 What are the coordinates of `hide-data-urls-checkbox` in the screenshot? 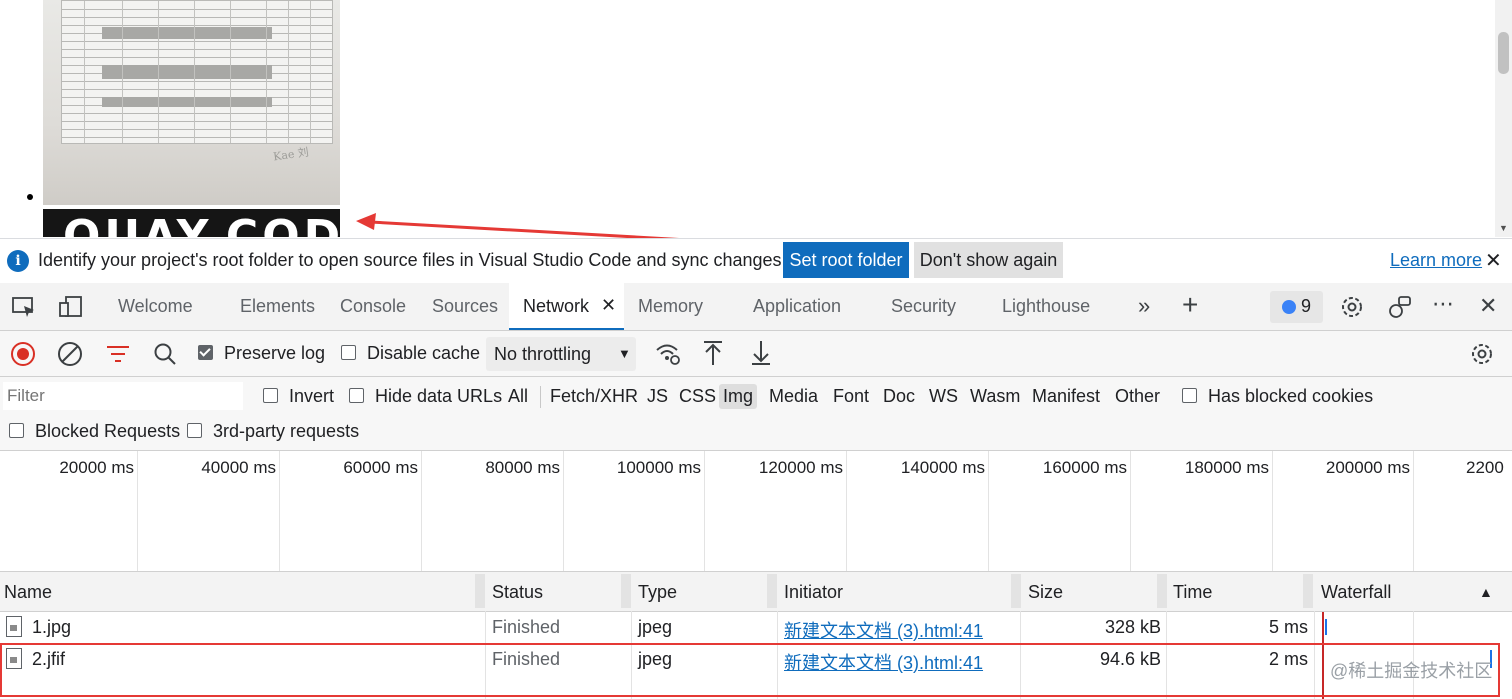 It's located at (356, 395).